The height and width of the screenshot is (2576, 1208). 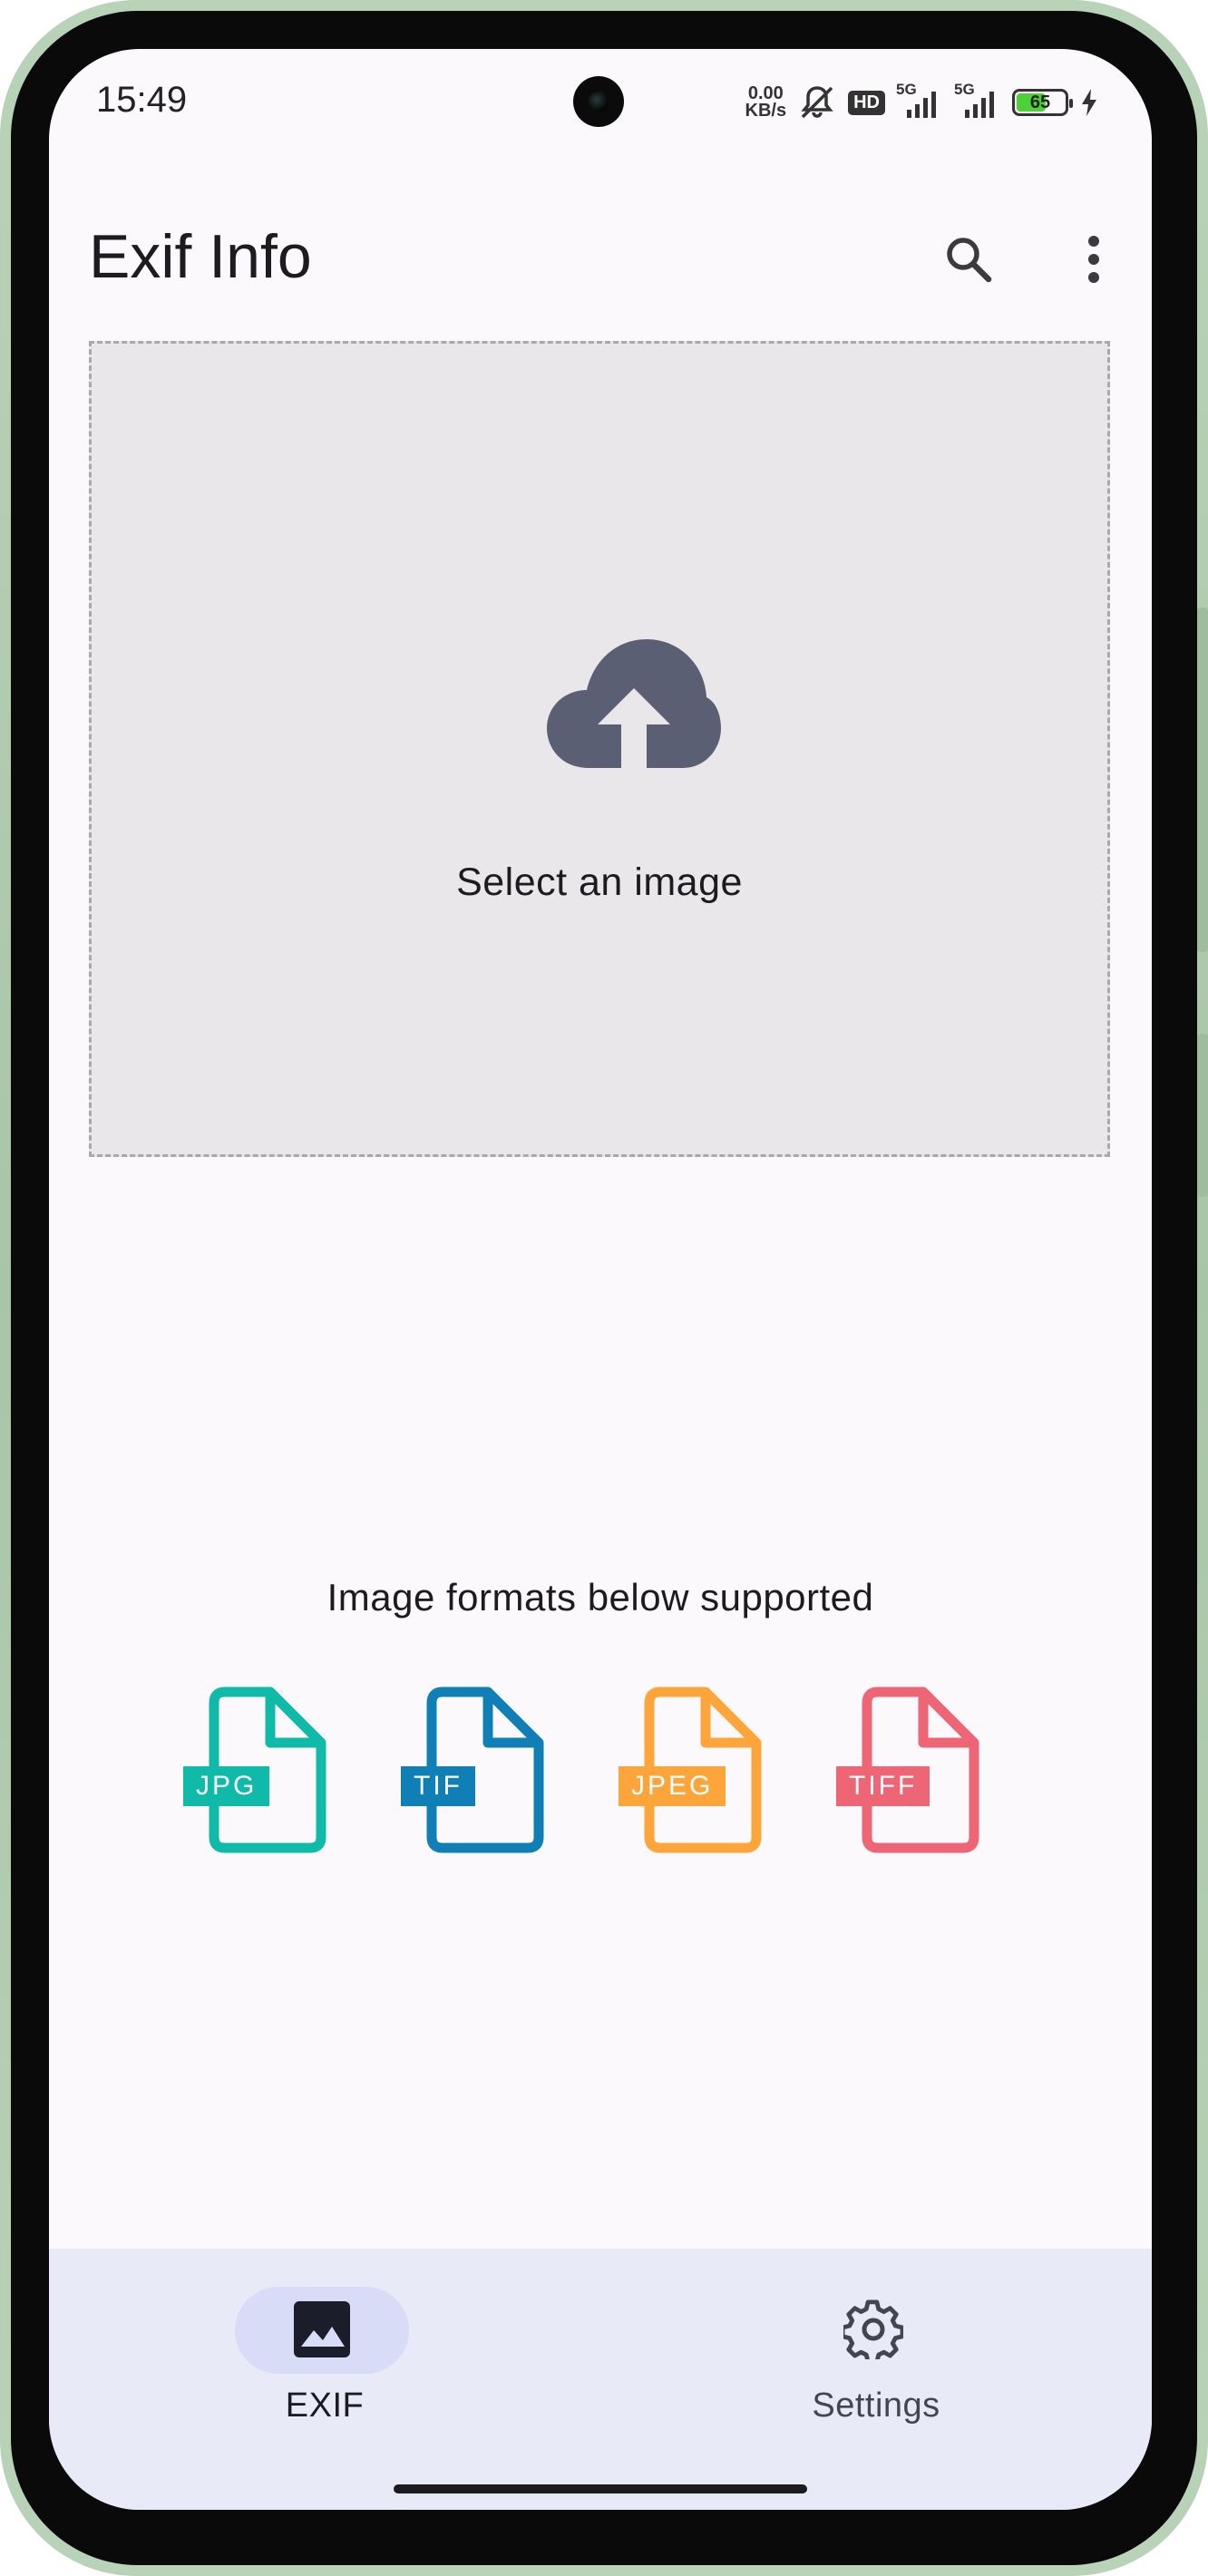 What do you see at coordinates (226, 1786) in the screenshot?
I see `format-label: JPG` at bounding box center [226, 1786].